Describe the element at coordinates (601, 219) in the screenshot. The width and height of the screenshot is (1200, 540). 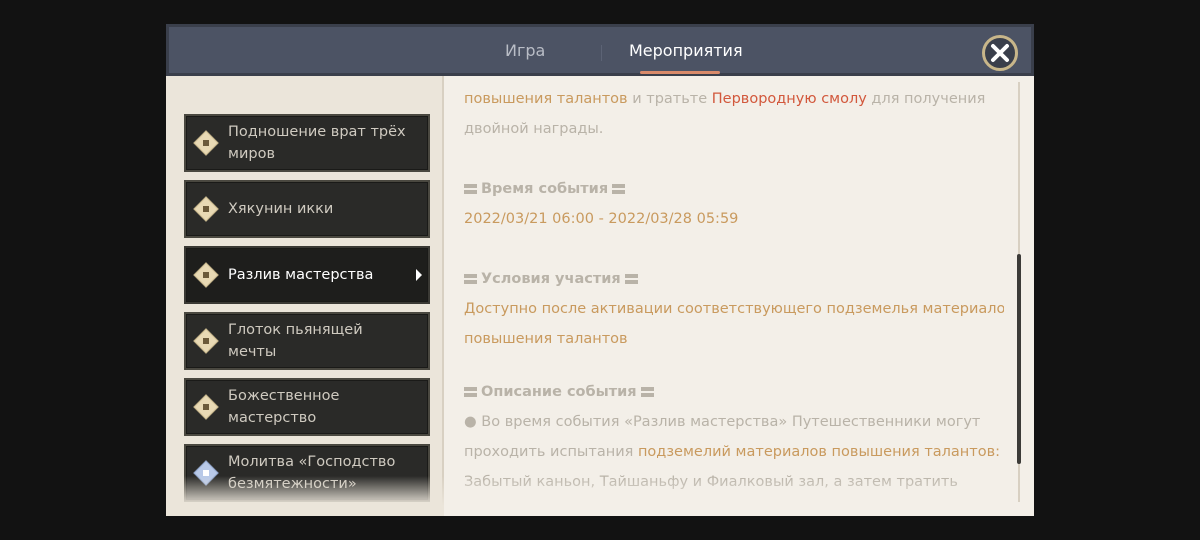
I see `event-time-value: 2022/03/21 06:00 - 2022/03/28 05:59` at that location.